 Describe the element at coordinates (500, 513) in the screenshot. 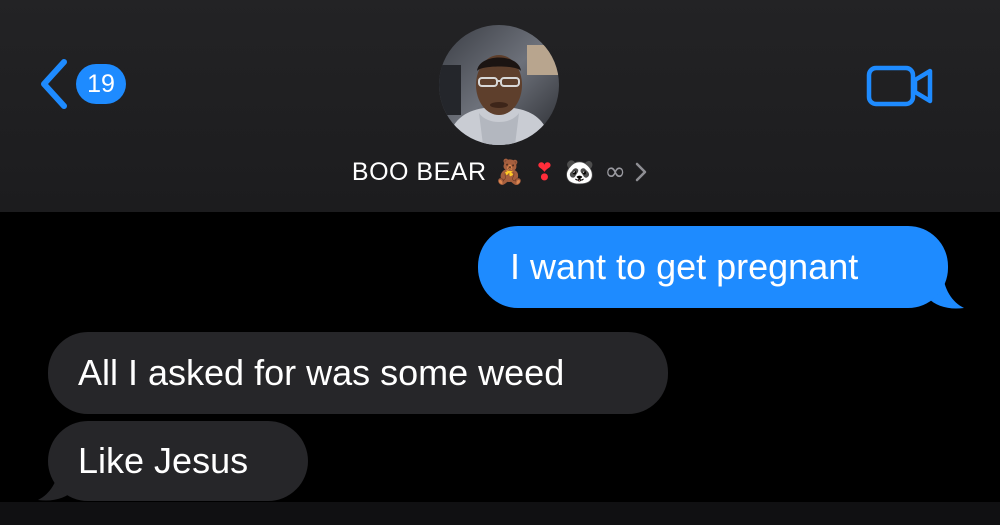

I see `input-bar-edge` at that location.